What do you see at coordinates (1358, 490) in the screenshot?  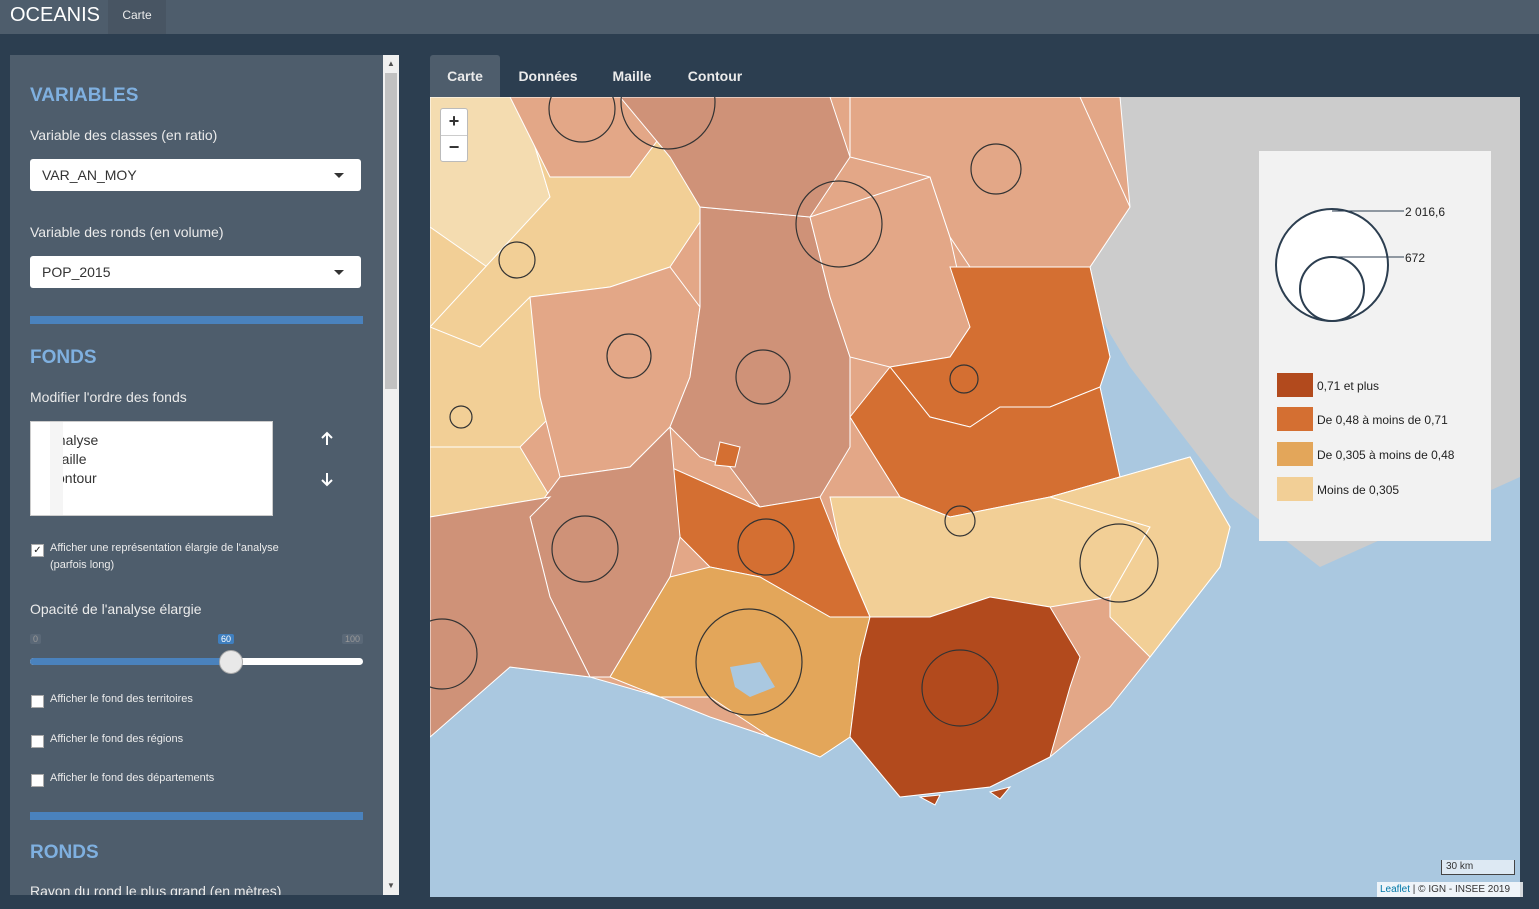 I see `legend-class-label: Moins de 0,305` at bounding box center [1358, 490].